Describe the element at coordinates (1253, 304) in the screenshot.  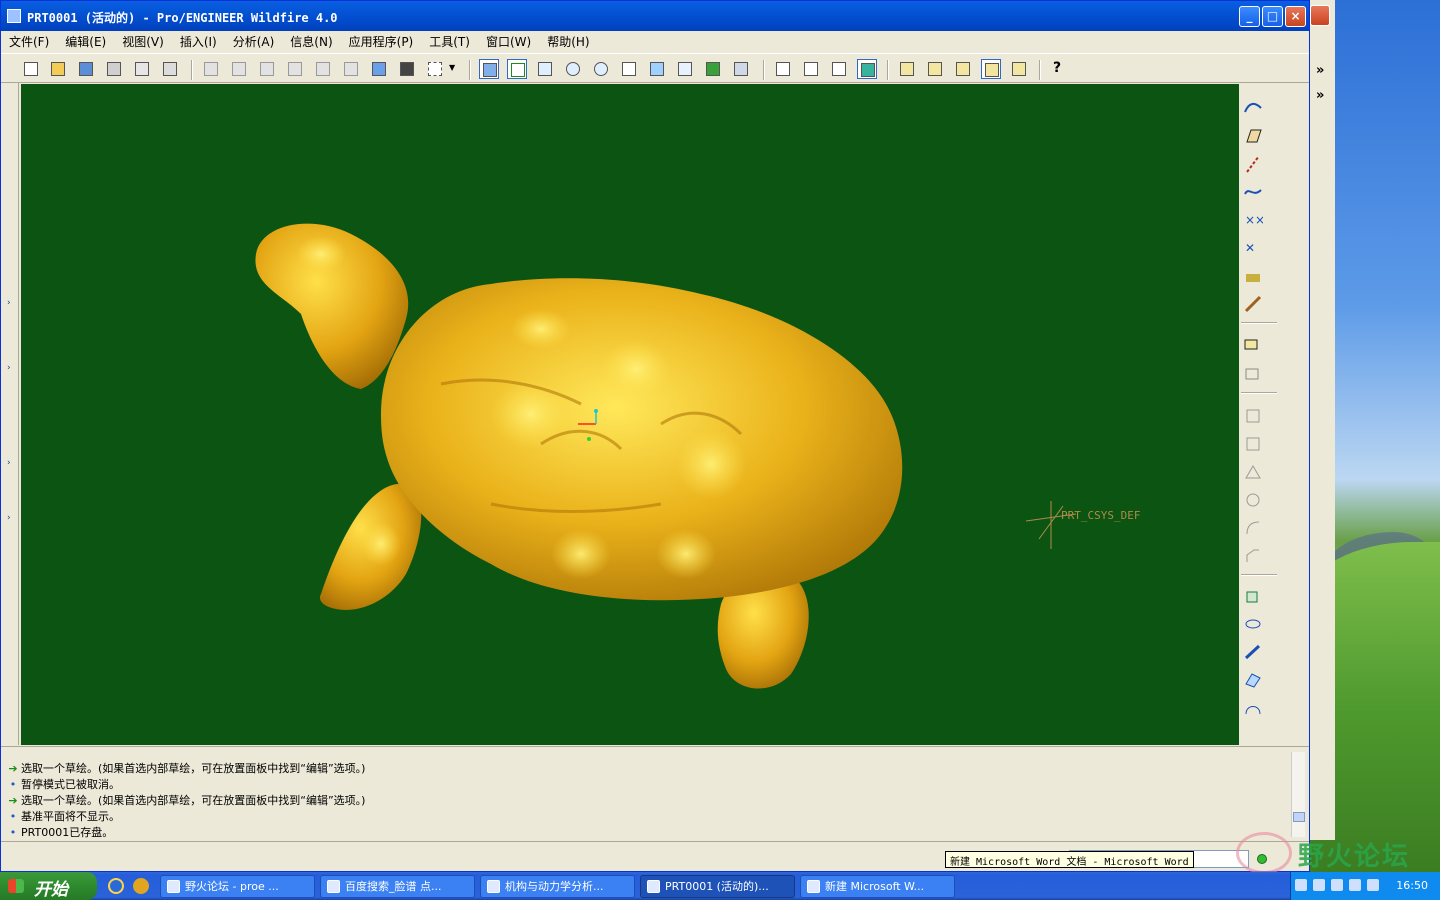
I see `chain-tool-icon` at that location.